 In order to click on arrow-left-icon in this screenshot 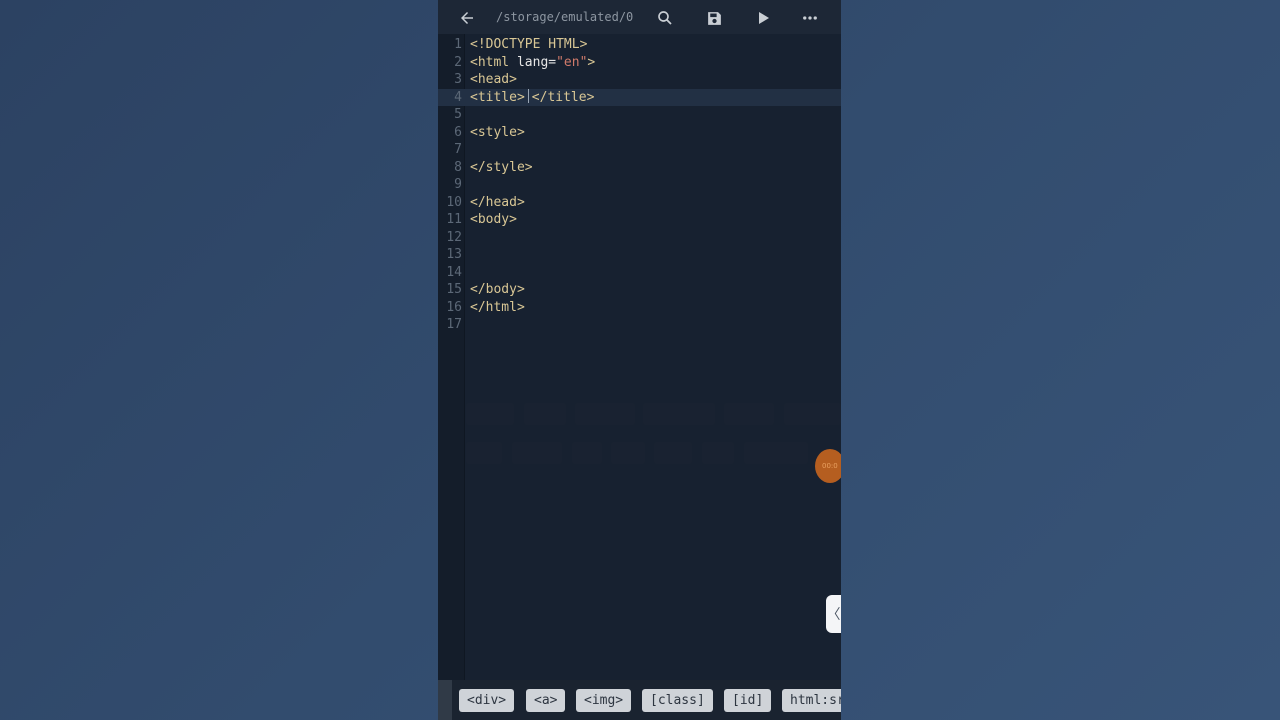, I will do `click(467, 18)`.